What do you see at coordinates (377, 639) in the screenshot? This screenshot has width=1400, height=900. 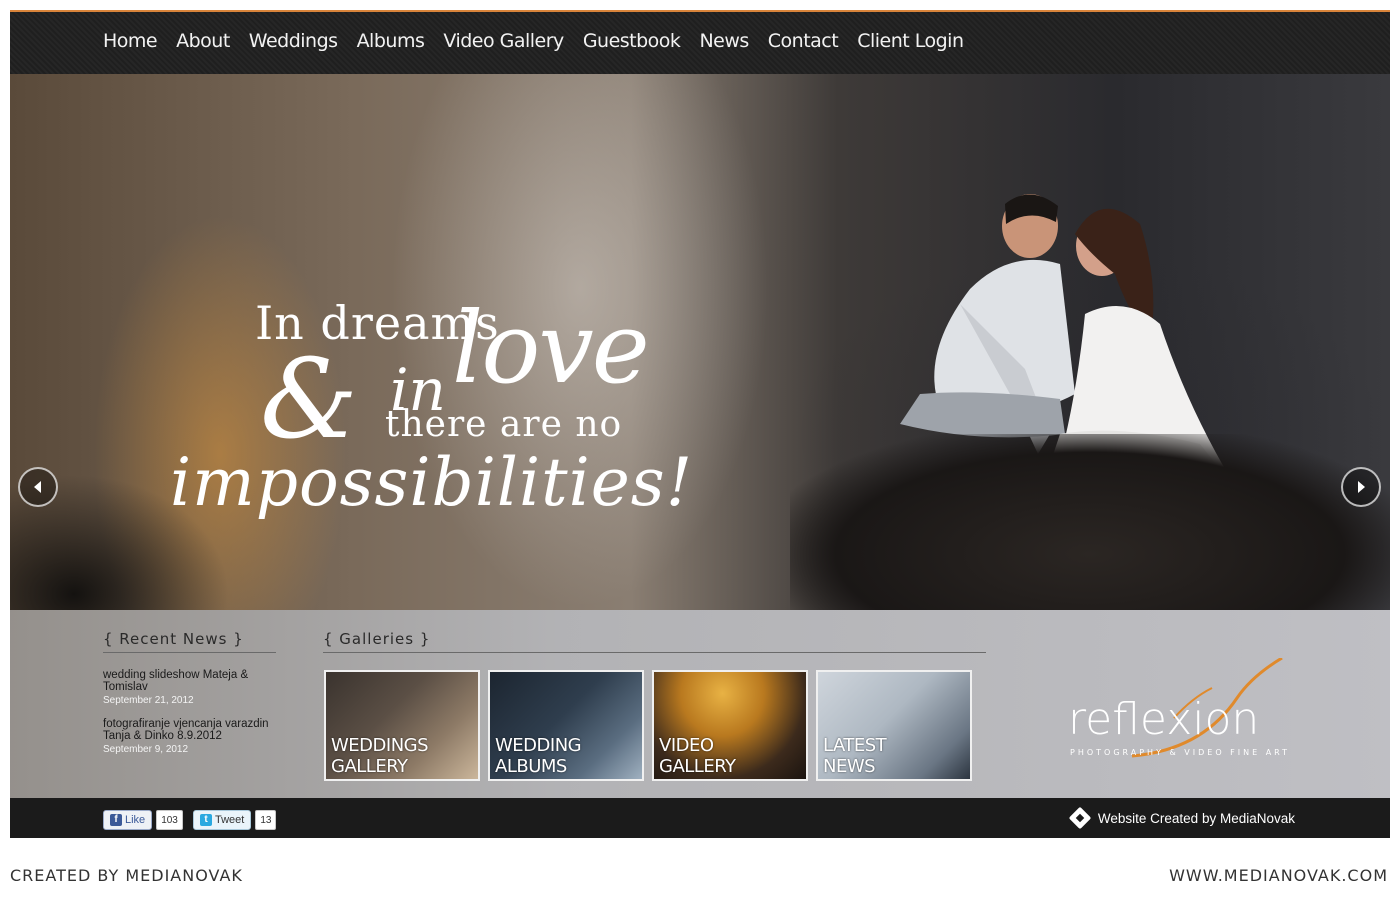 I see `galleries-title: { Galleries }` at bounding box center [377, 639].